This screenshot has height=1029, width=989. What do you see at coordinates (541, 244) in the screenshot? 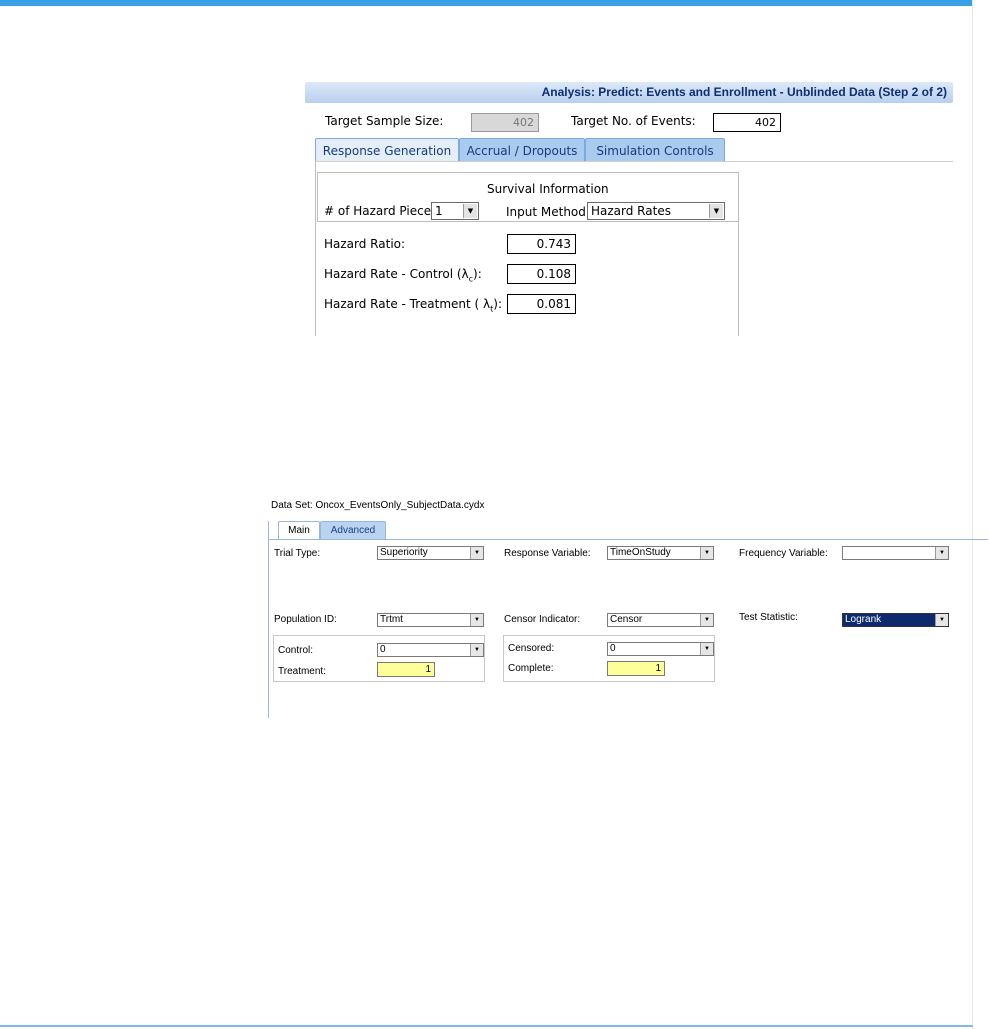
I see `hazard-ratio-field: 0.743` at bounding box center [541, 244].